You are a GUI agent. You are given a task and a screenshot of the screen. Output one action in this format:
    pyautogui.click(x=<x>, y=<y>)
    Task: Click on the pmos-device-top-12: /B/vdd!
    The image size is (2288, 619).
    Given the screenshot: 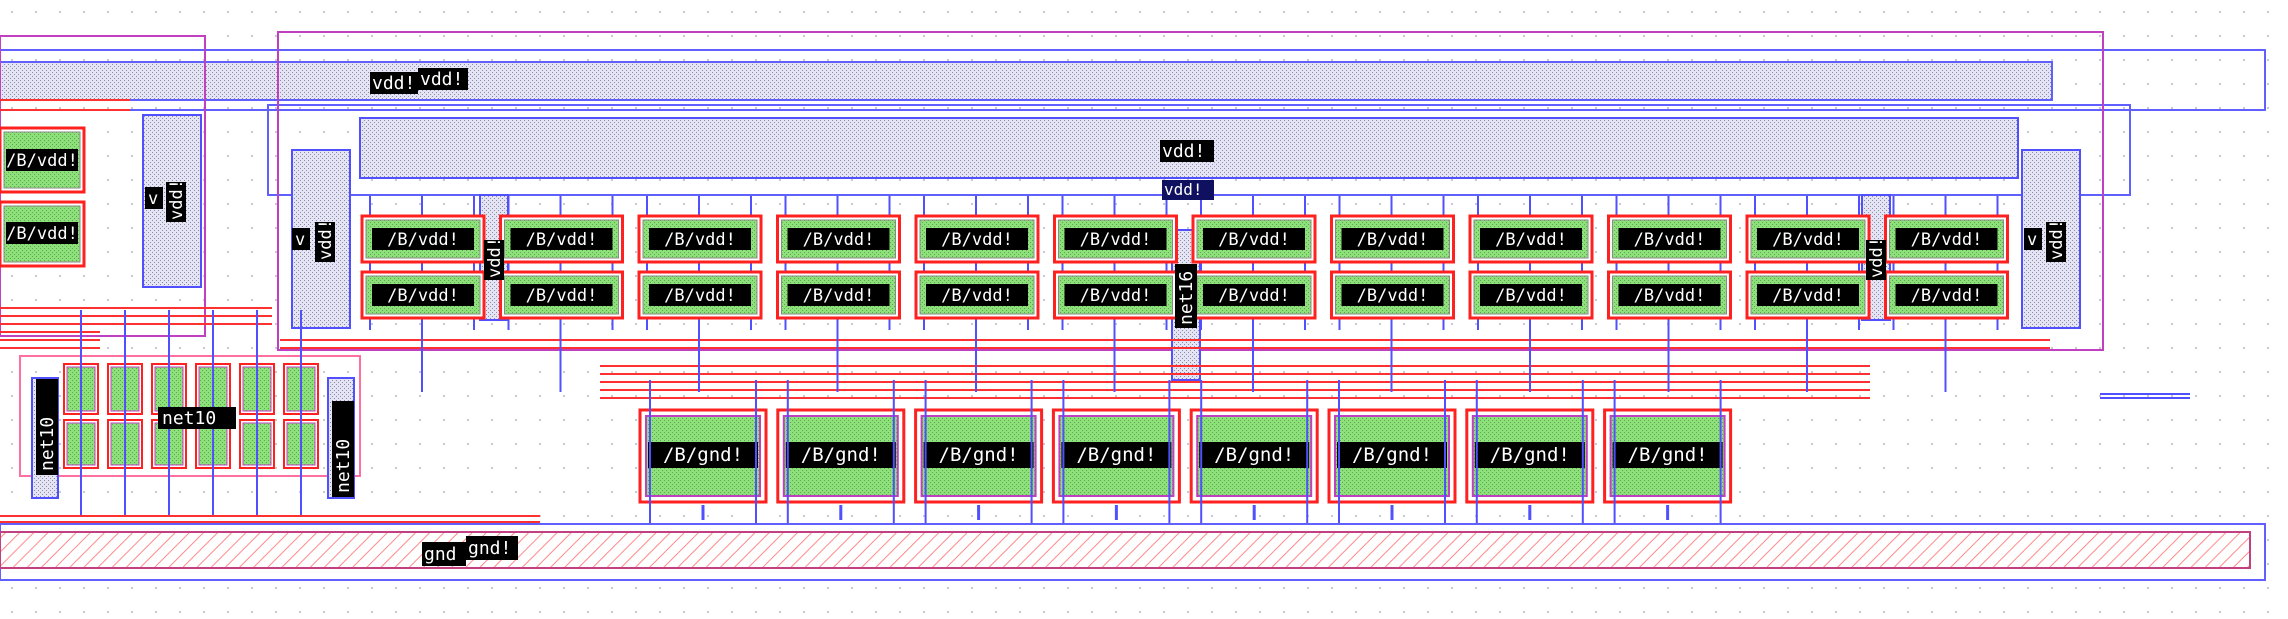 What is the action you would take?
    pyautogui.click(x=1946, y=239)
    